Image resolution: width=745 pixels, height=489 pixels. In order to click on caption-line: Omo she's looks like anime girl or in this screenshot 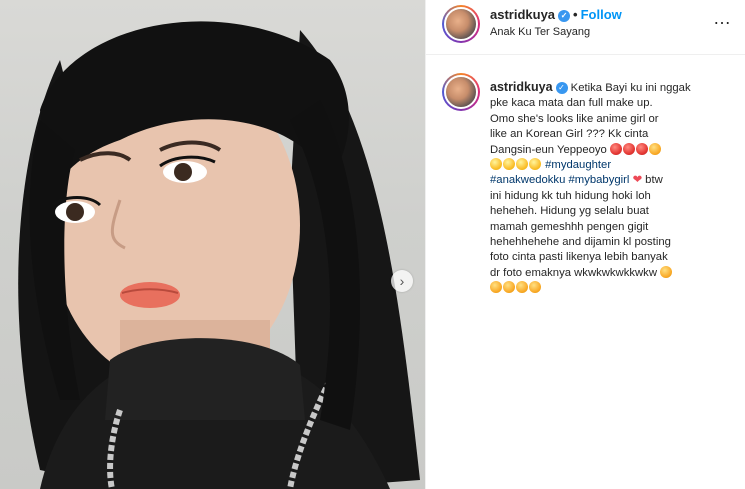, I will do `click(574, 118)`.